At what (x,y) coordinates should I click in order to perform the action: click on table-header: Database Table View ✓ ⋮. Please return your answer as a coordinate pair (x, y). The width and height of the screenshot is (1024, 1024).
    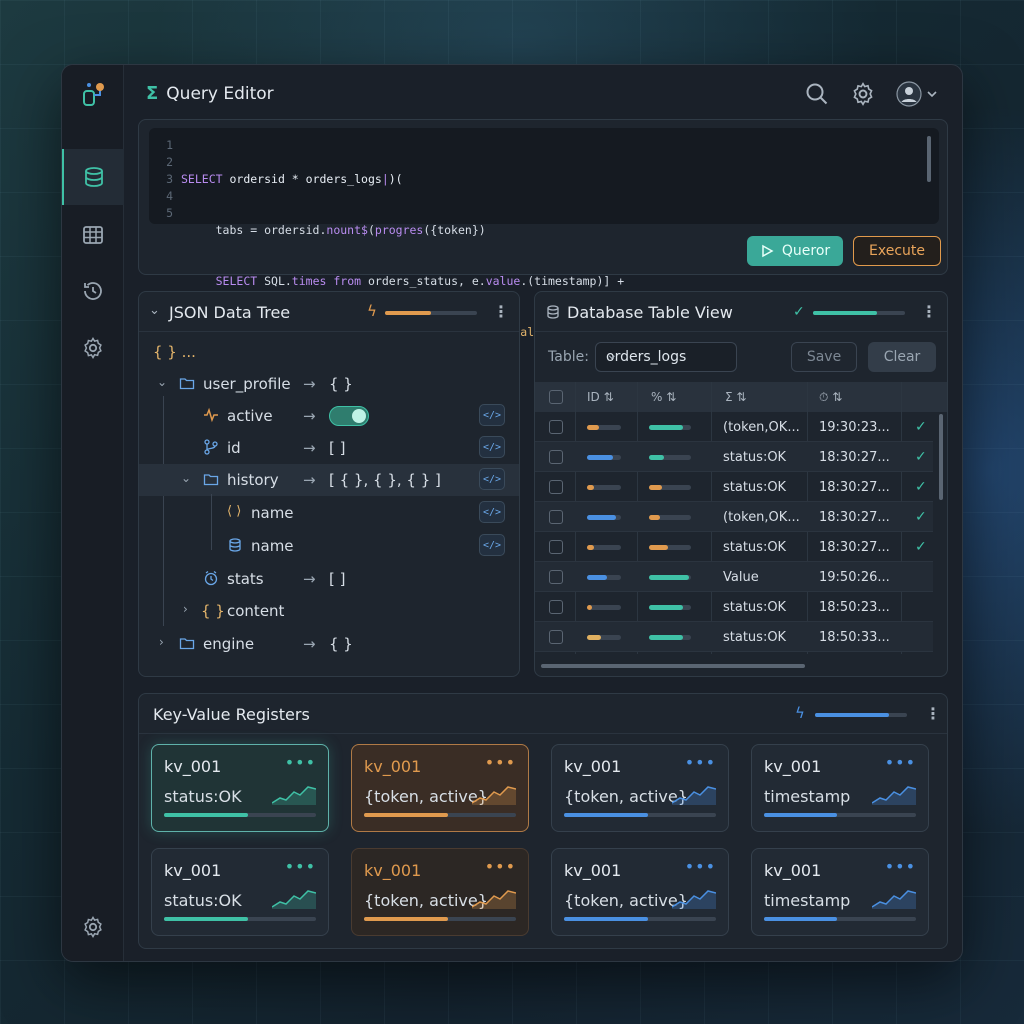
    Looking at the image, I should click on (741, 312).